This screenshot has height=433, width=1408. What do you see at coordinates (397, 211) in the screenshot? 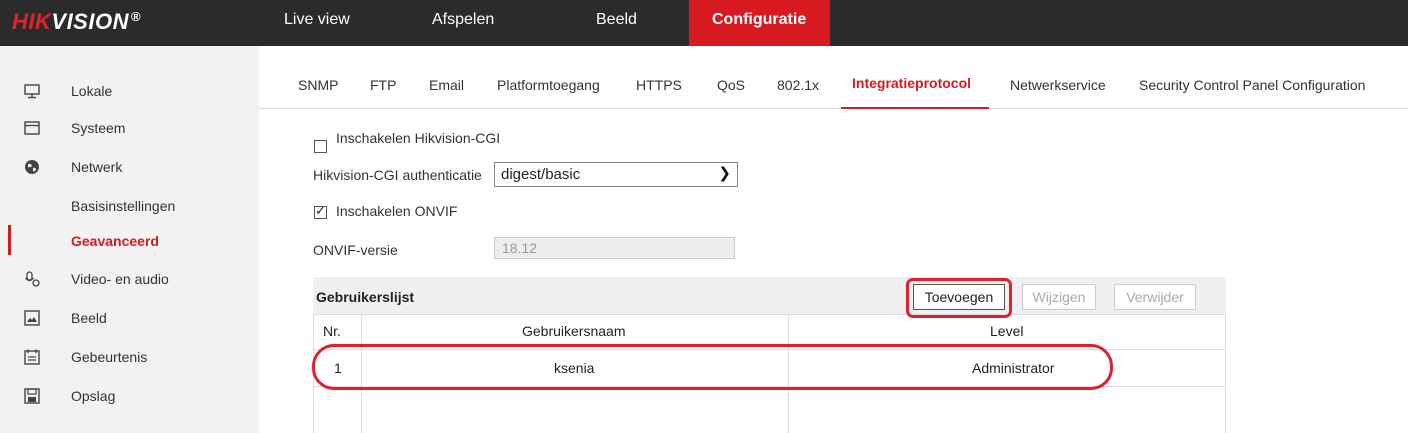
I see `enable-onvif-label: Inschakelen ONVIF` at bounding box center [397, 211].